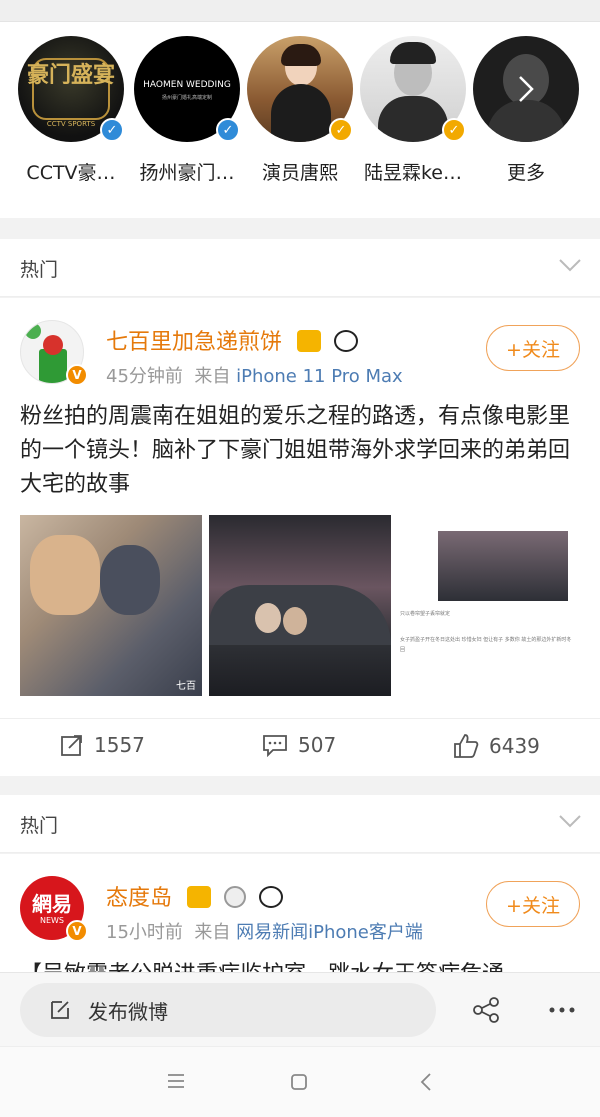 The image size is (600, 1117). I want to click on logo-sub: 扬州豪门婚礼高端定制, so click(186, 98).